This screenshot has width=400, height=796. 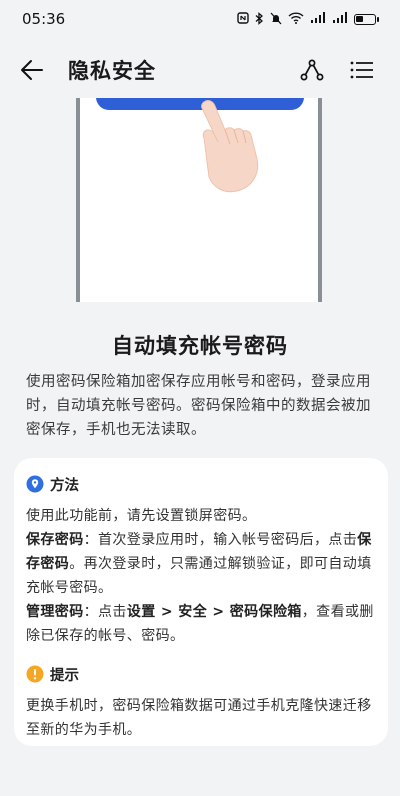 I want to click on location-pin-icon, so click(x=35, y=484).